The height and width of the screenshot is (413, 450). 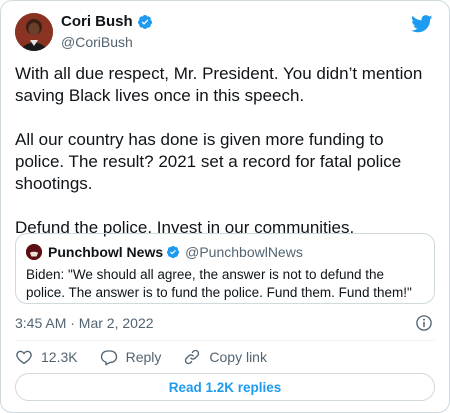 What do you see at coordinates (97, 42) in the screenshot?
I see `author-handle: @CoriBush` at bounding box center [97, 42].